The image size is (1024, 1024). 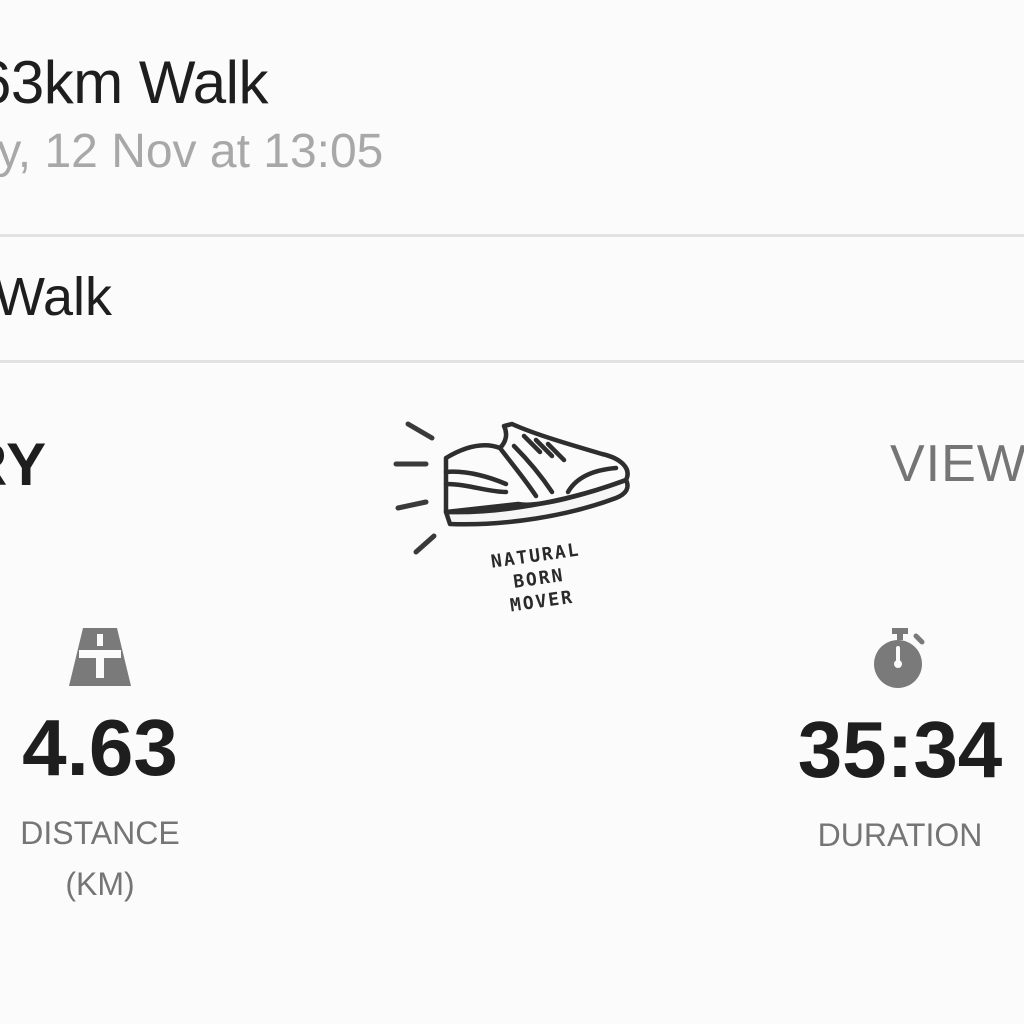 What do you see at coordinates (100, 833) in the screenshot?
I see `distance-label: DISTANCE` at bounding box center [100, 833].